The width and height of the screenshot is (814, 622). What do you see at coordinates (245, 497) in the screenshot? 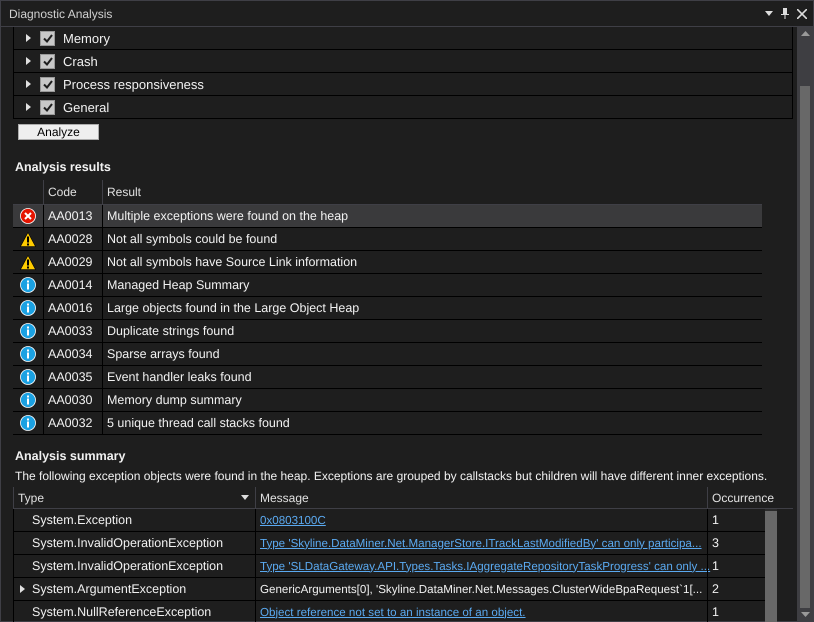
I see `sort-caret-icon` at bounding box center [245, 497].